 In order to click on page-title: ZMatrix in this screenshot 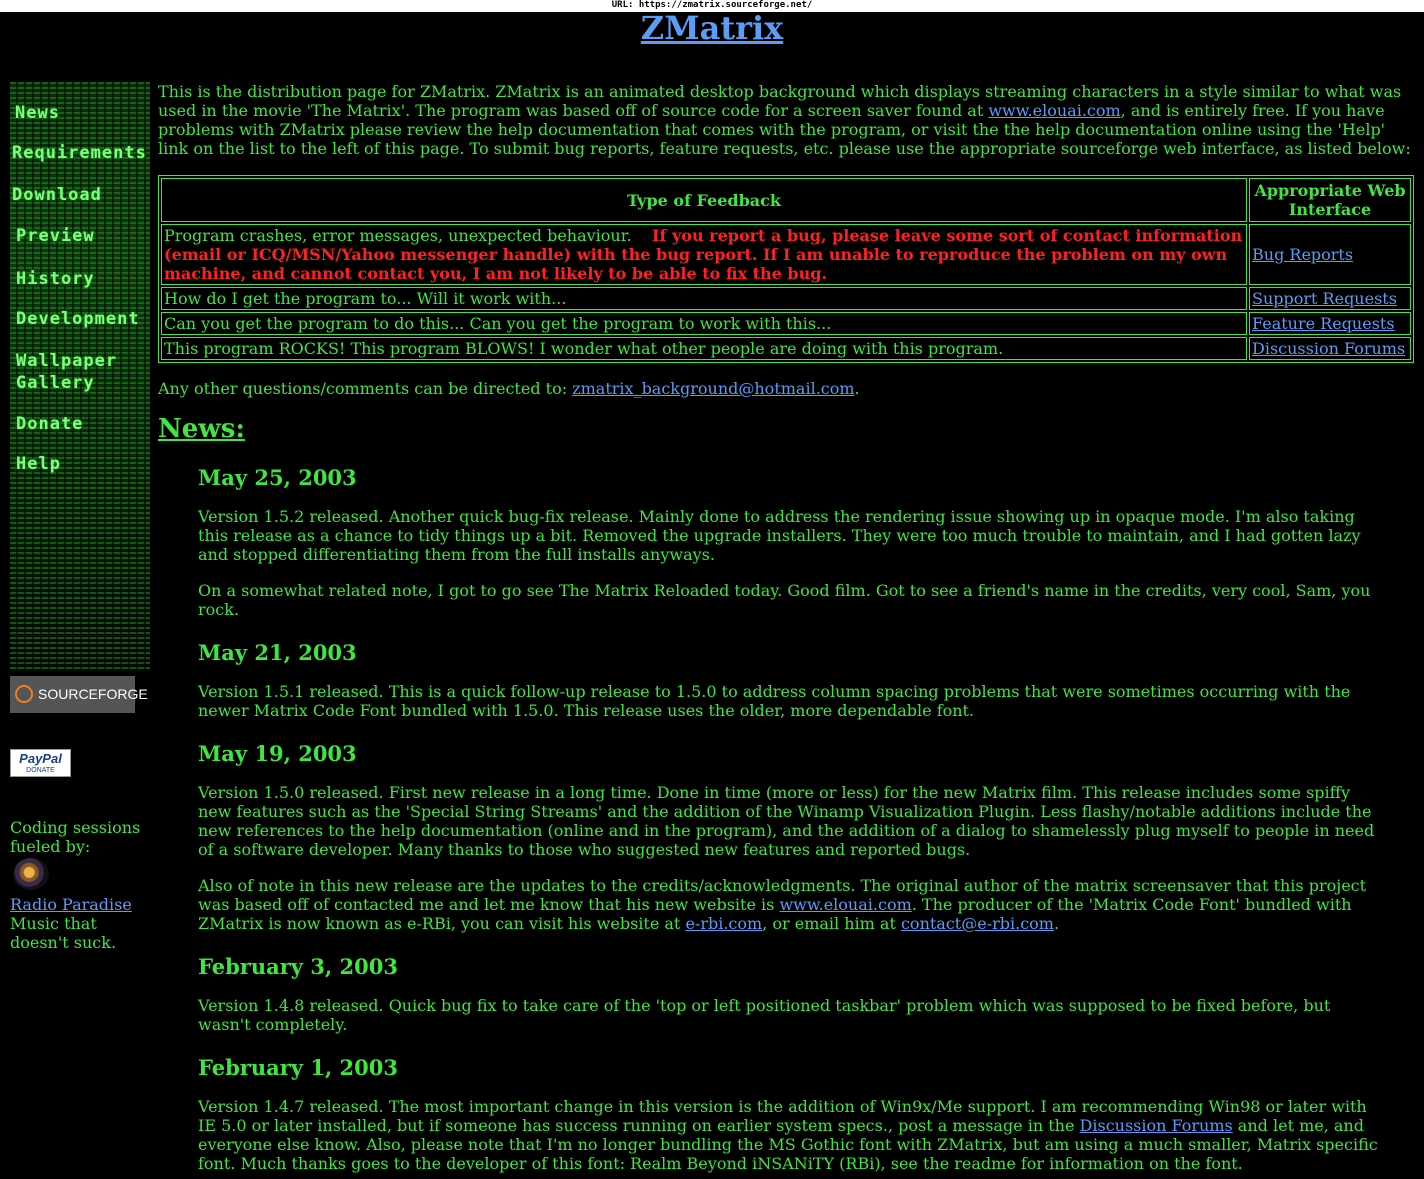, I will do `click(712, 28)`.